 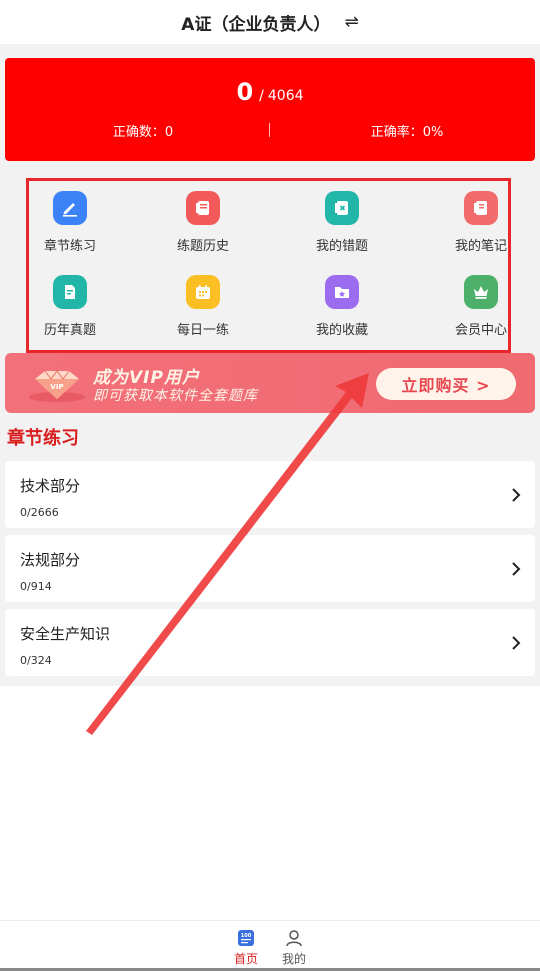 What do you see at coordinates (270, 568) in the screenshot?
I see `chapter-row-regulations: 法规部分 0/914` at bounding box center [270, 568].